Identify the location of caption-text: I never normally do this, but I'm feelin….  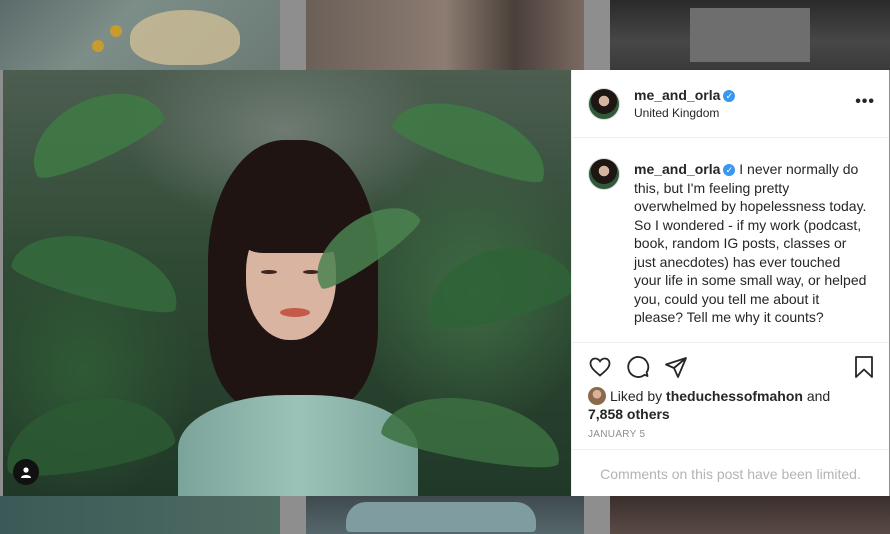
(750, 243).